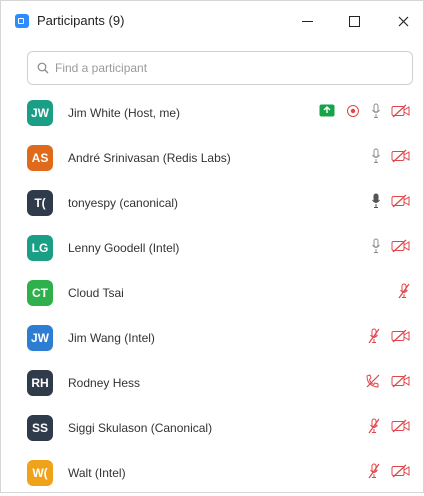 This screenshot has height=496, width=424. Describe the element at coordinates (96, 293) in the screenshot. I see `participant-name: Cloud Tsai` at that location.